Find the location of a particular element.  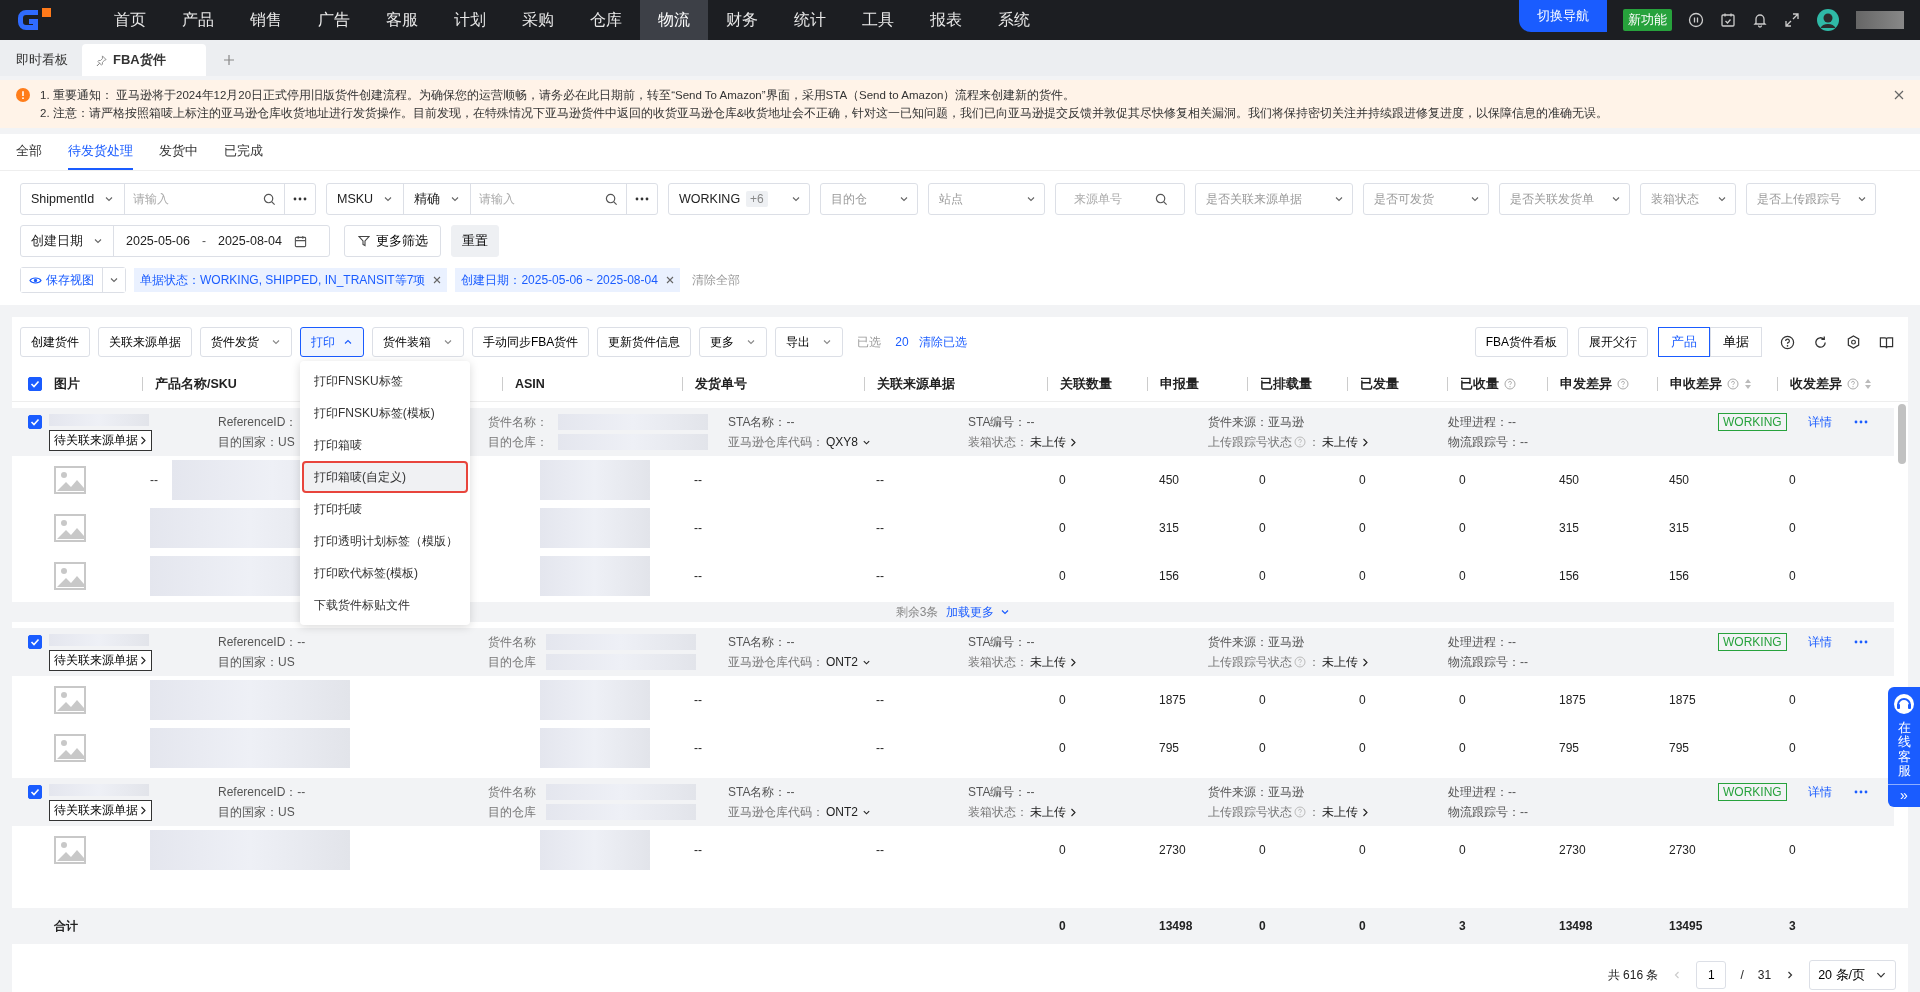

toolbar-button: 创建货件 is located at coordinates (55, 342).